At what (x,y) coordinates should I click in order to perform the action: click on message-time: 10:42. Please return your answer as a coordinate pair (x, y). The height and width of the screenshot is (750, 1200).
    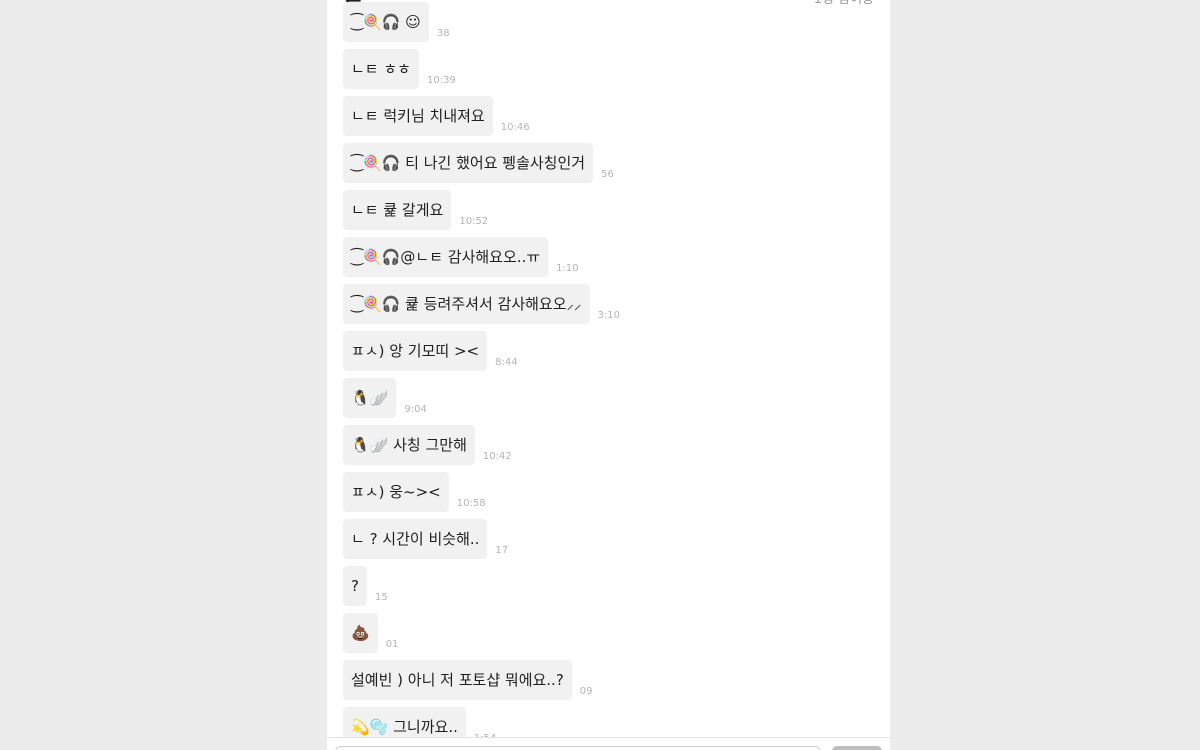
    Looking at the image, I should click on (497, 456).